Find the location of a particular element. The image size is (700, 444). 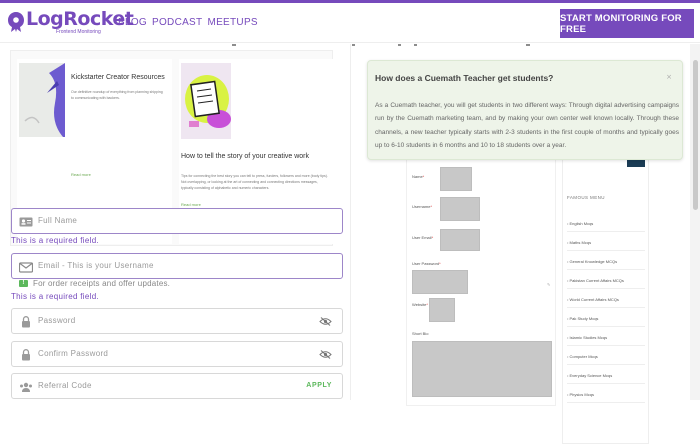

envelope-icon is located at coordinates (26, 267).